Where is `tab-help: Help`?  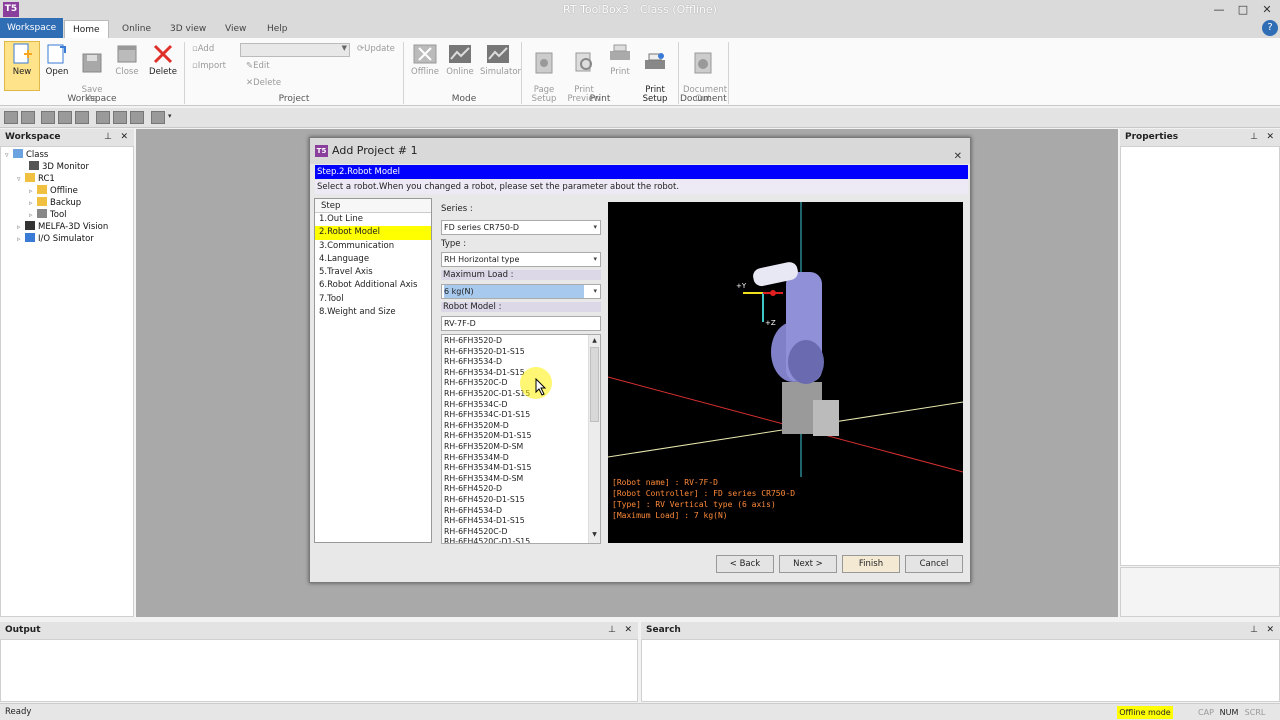 tab-help: Help is located at coordinates (277, 29).